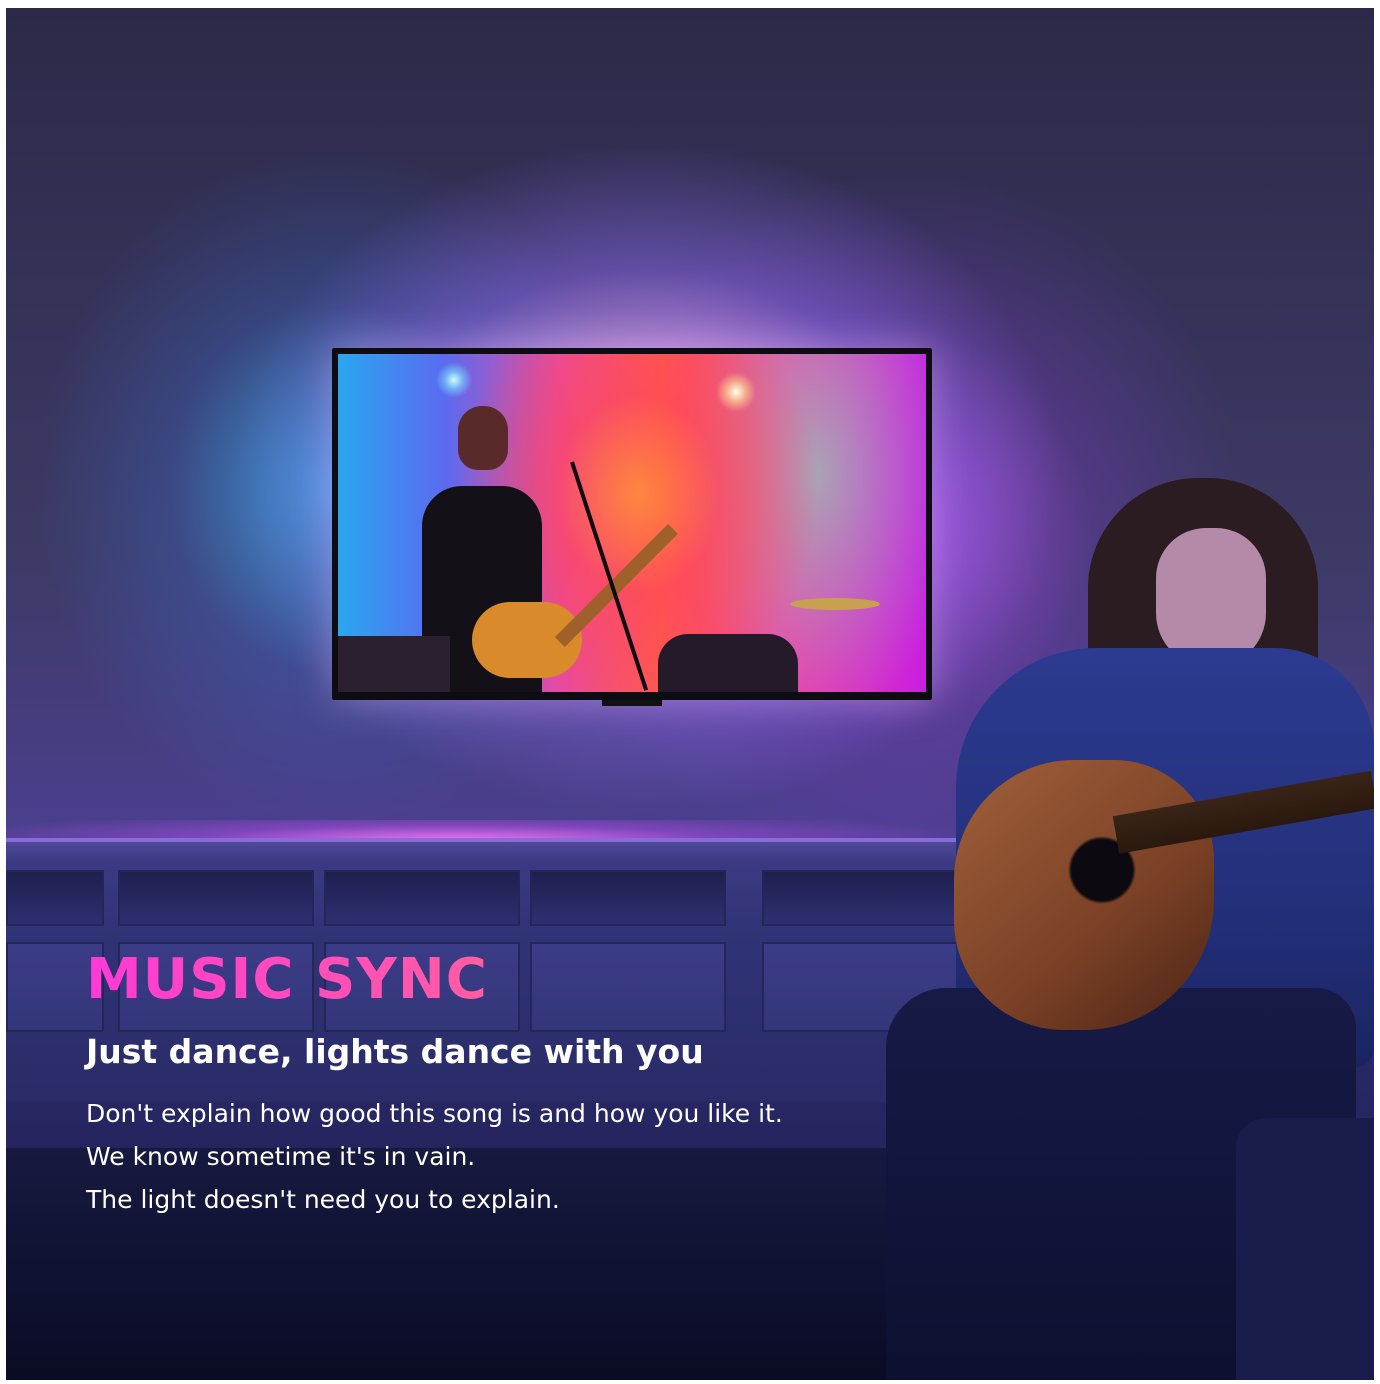 The image size is (1380, 1384). I want to click on acoustic-guitar-body, so click(1084, 895).